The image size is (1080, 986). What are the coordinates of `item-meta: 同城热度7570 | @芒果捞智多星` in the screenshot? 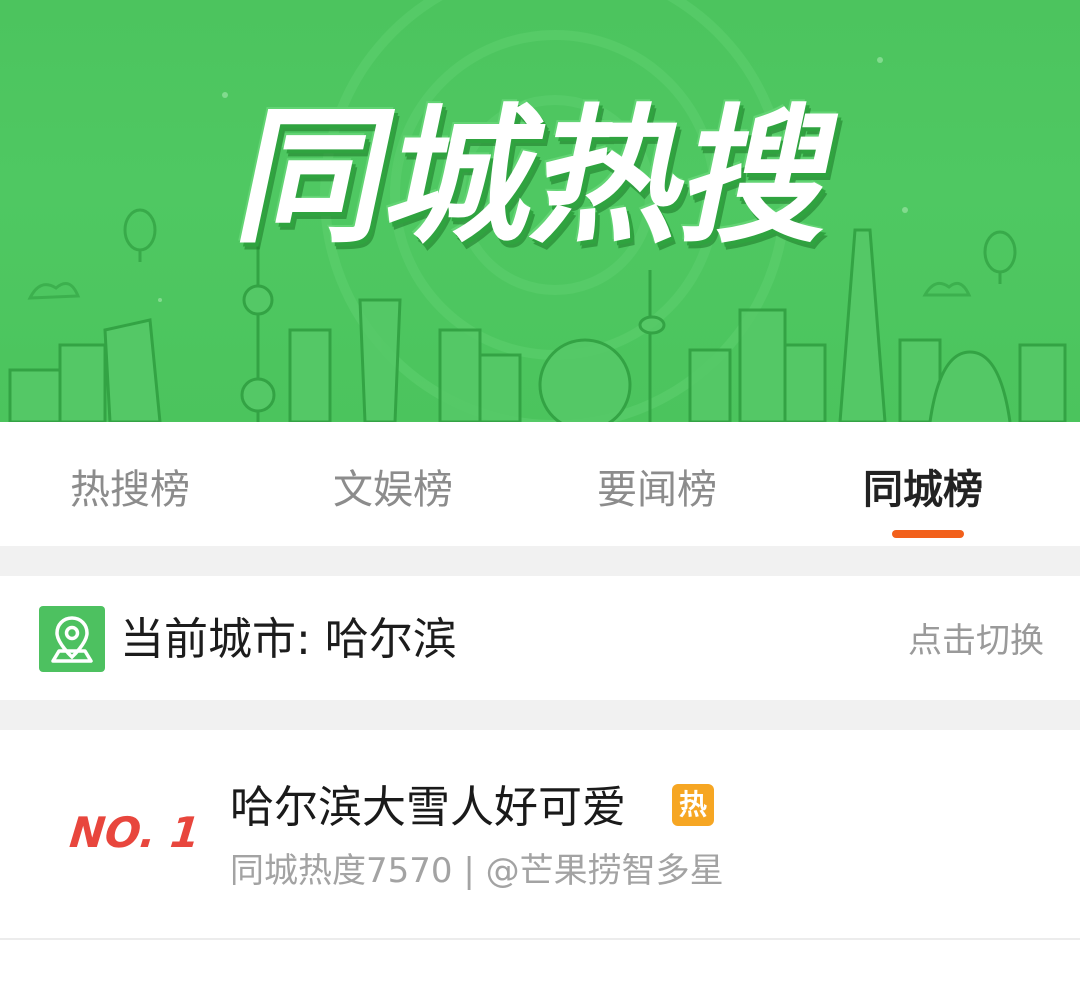 It's located at (477, 871).